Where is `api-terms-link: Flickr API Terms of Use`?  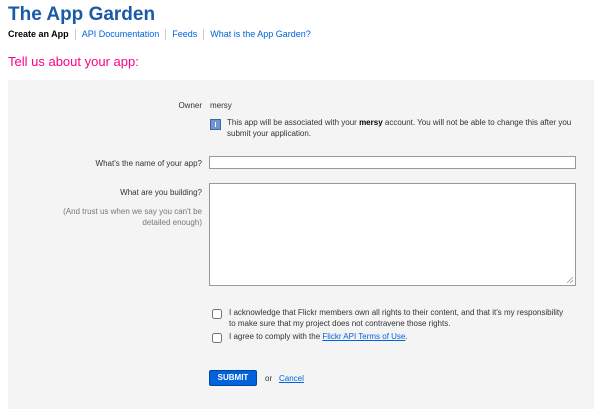
api-terms-link: Flickr API Terms of Use is located at coordinates (363, 336).